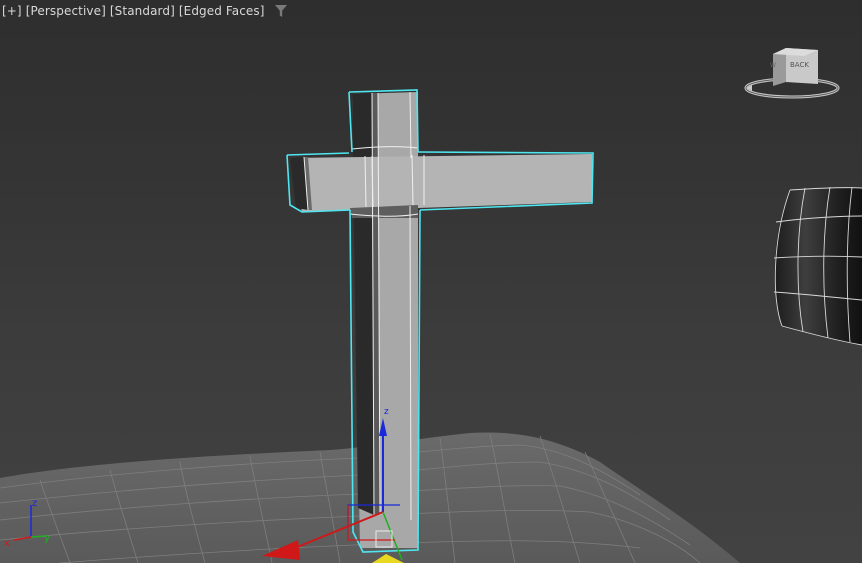 This screenshot has height=563, width=862. What do you see at coordinates (12, 11) in the screenshot?
I see `viewport-general-menu: [+]` at bounding box center [12, 11].